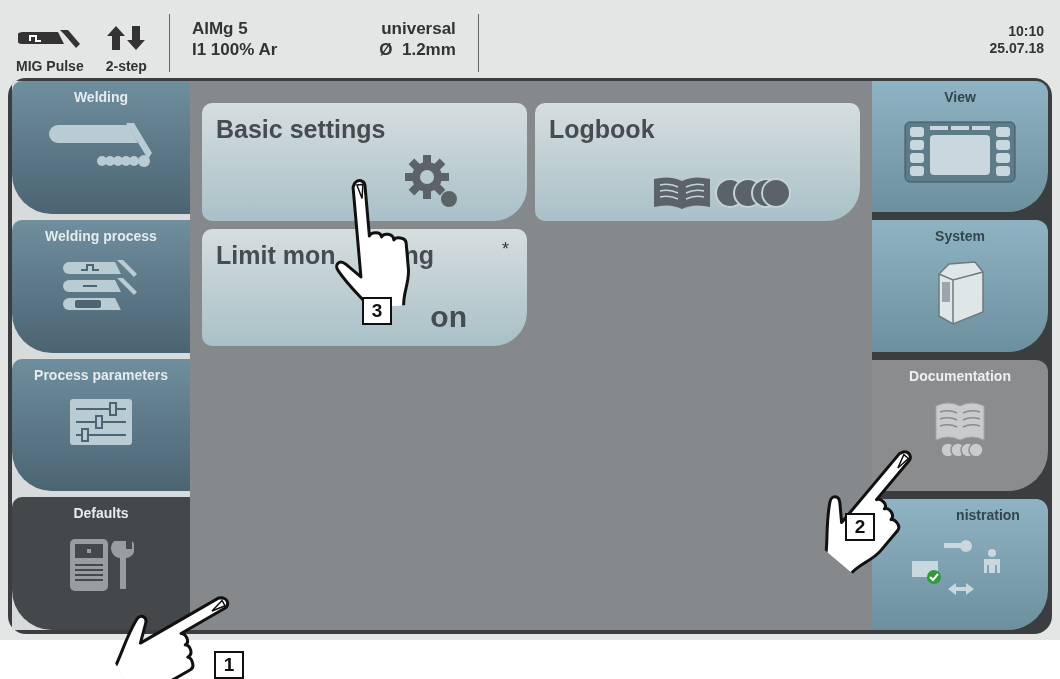 The height and width of the screenshot is (679, 1060). What do you see at coordinates (220, 28) in the screenshot?
I see `material-label: AlMg 5` at bounding box center [220, 28].